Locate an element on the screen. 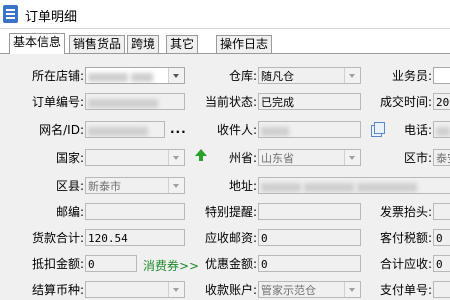  order-no-label: 订单编号: is located at coordinates (57, 102).